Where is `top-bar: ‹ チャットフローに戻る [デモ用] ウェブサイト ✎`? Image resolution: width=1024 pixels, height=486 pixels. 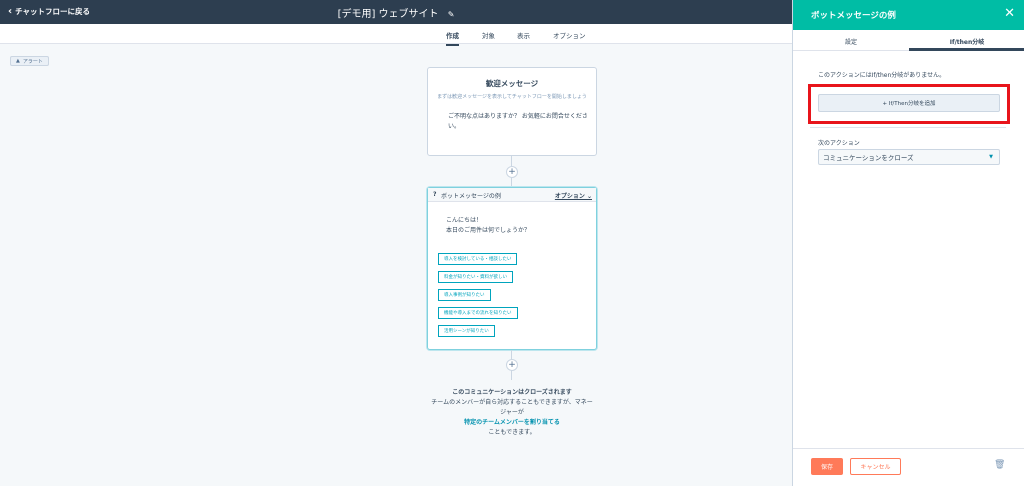 top-bar: ‹ チャットフローに戻る [デモ用] ウェブサイト ✎ is located at coordinates (396, 12).